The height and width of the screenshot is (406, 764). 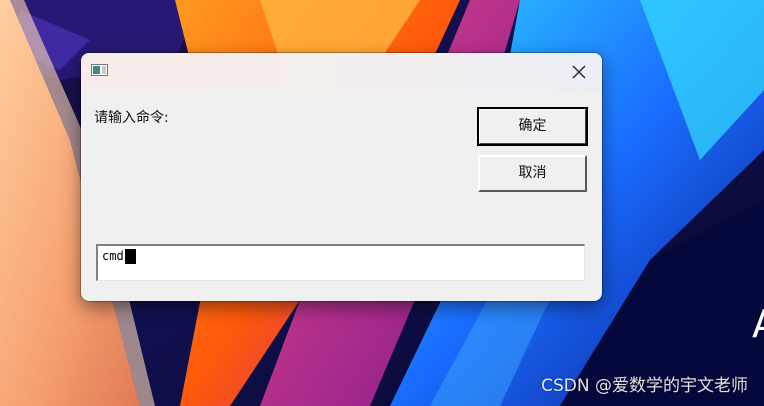 What do you see at coordinates (532, 173) in the screenshot?
I see `cancel-button: 取消` at bounding box center [532, 173].